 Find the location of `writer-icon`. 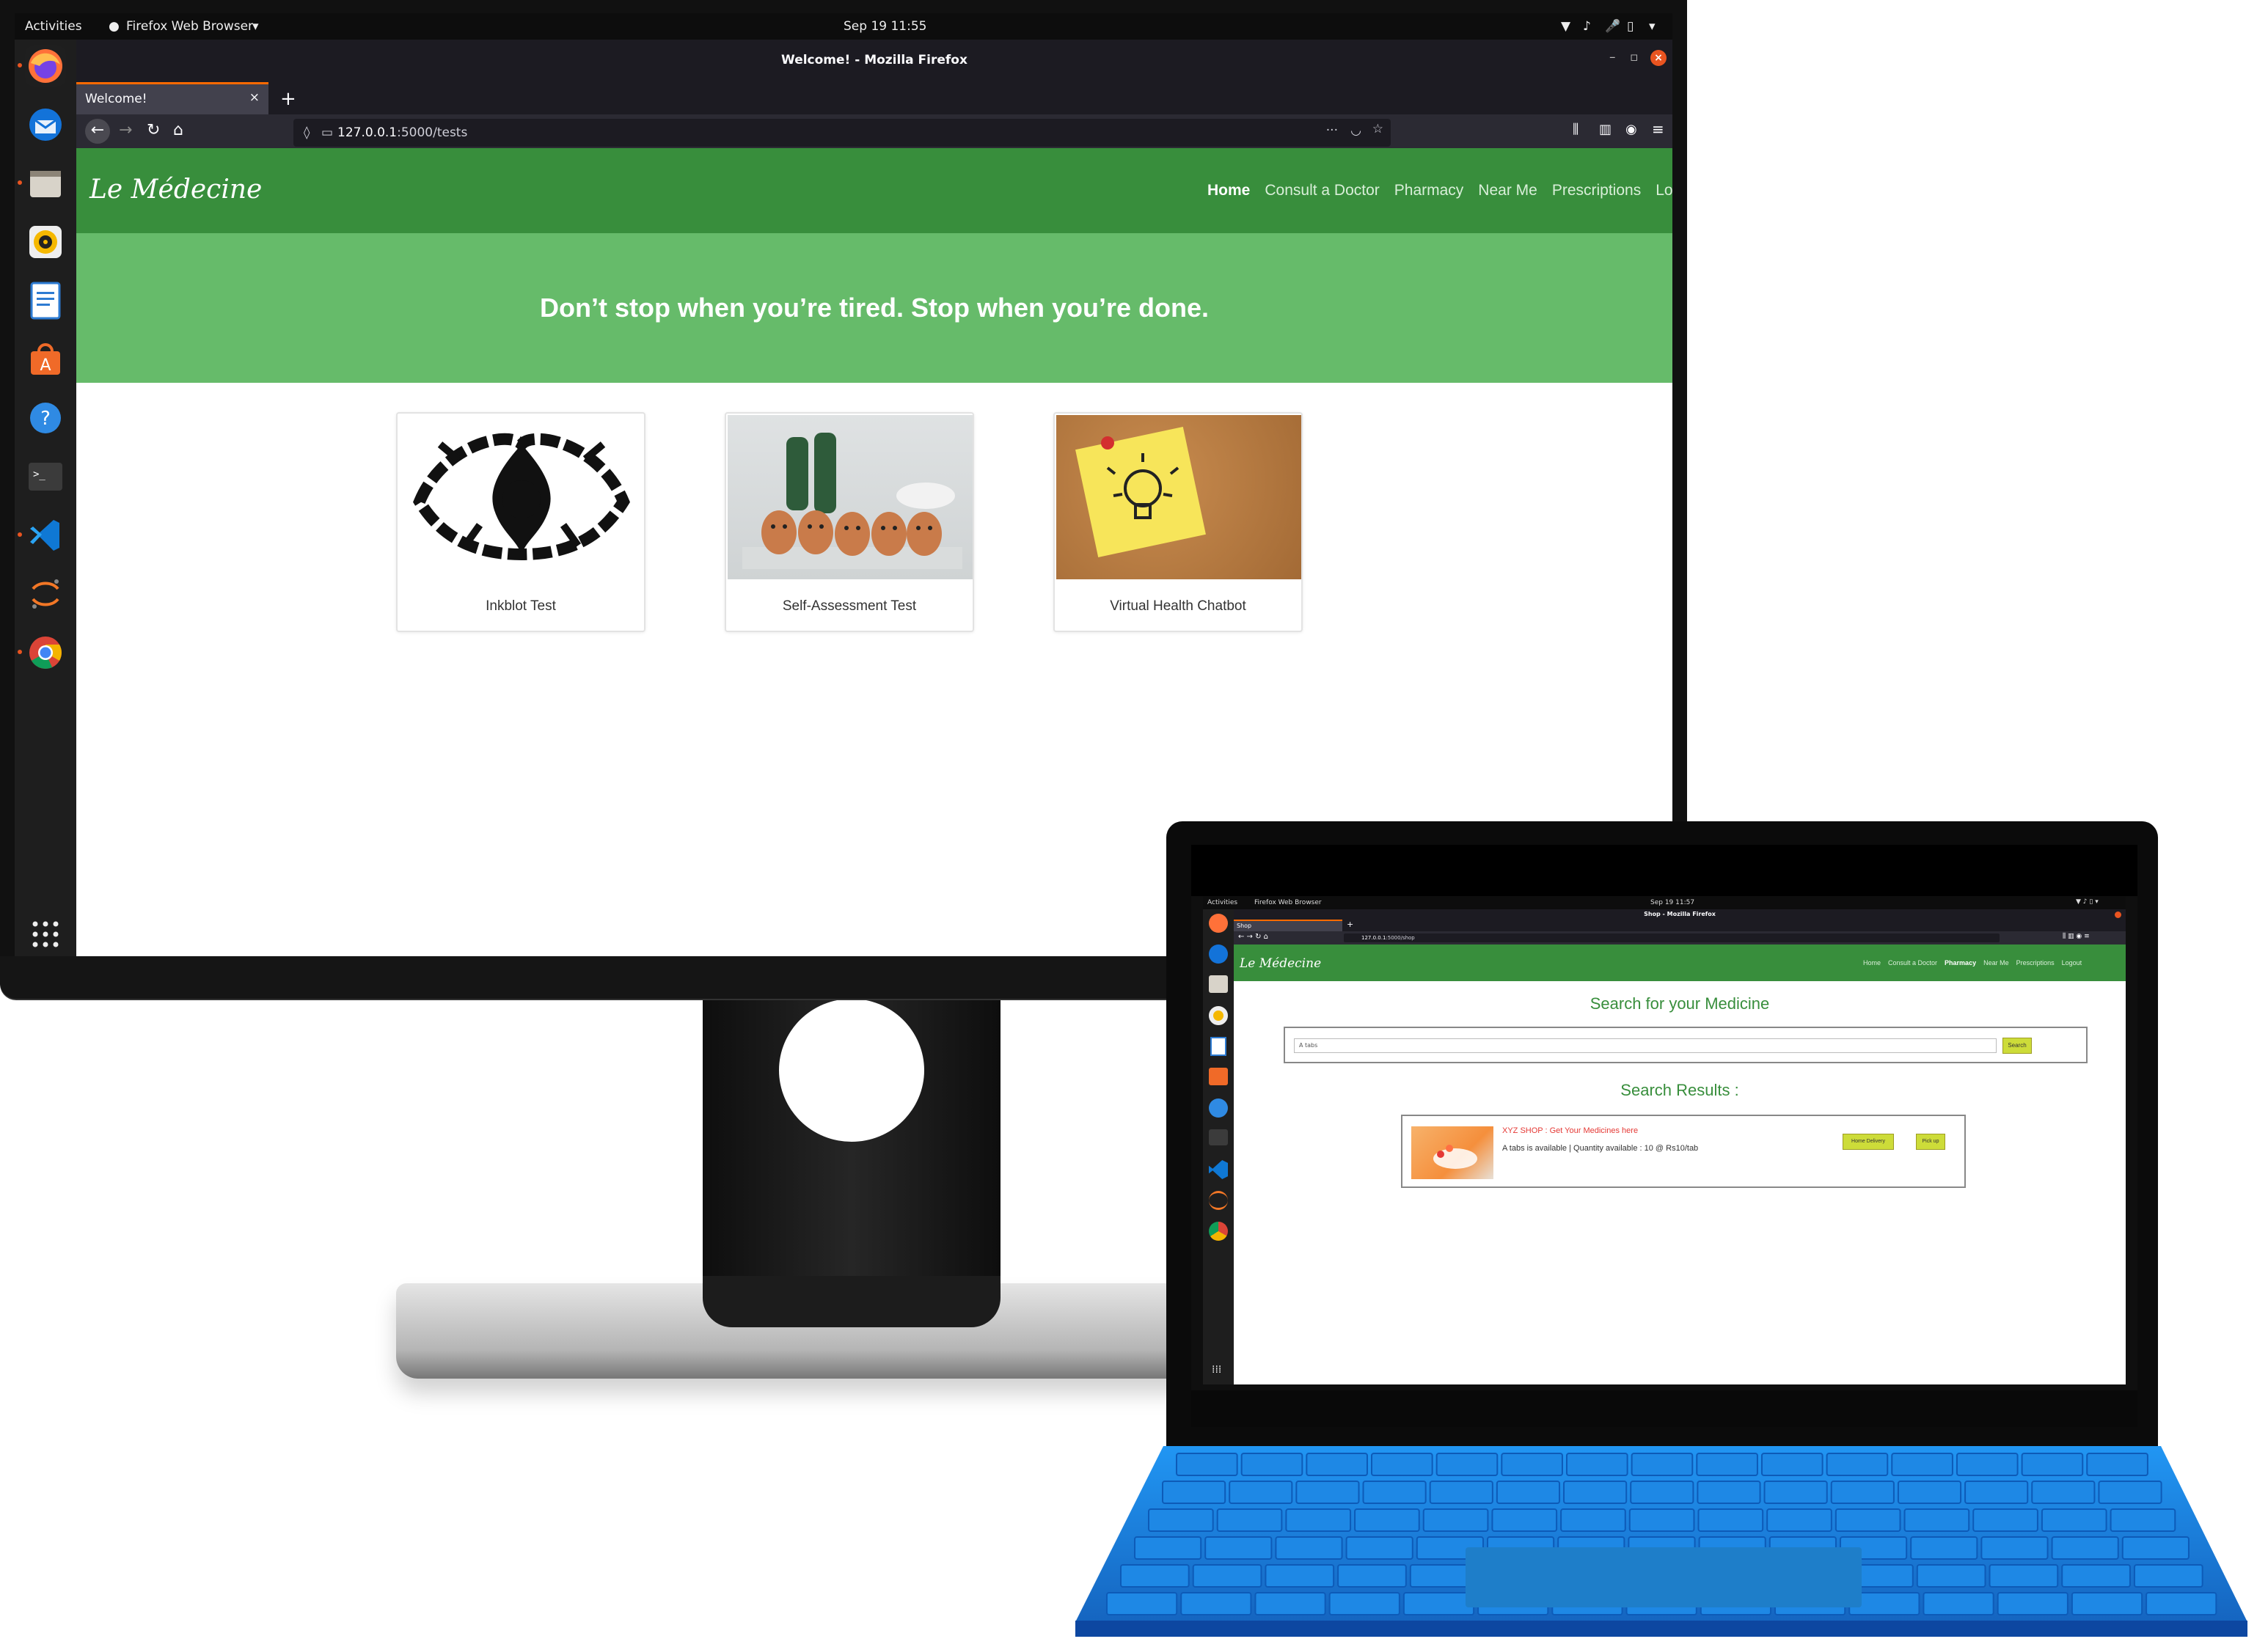

writer-icon is located at coordinates (45, 300).